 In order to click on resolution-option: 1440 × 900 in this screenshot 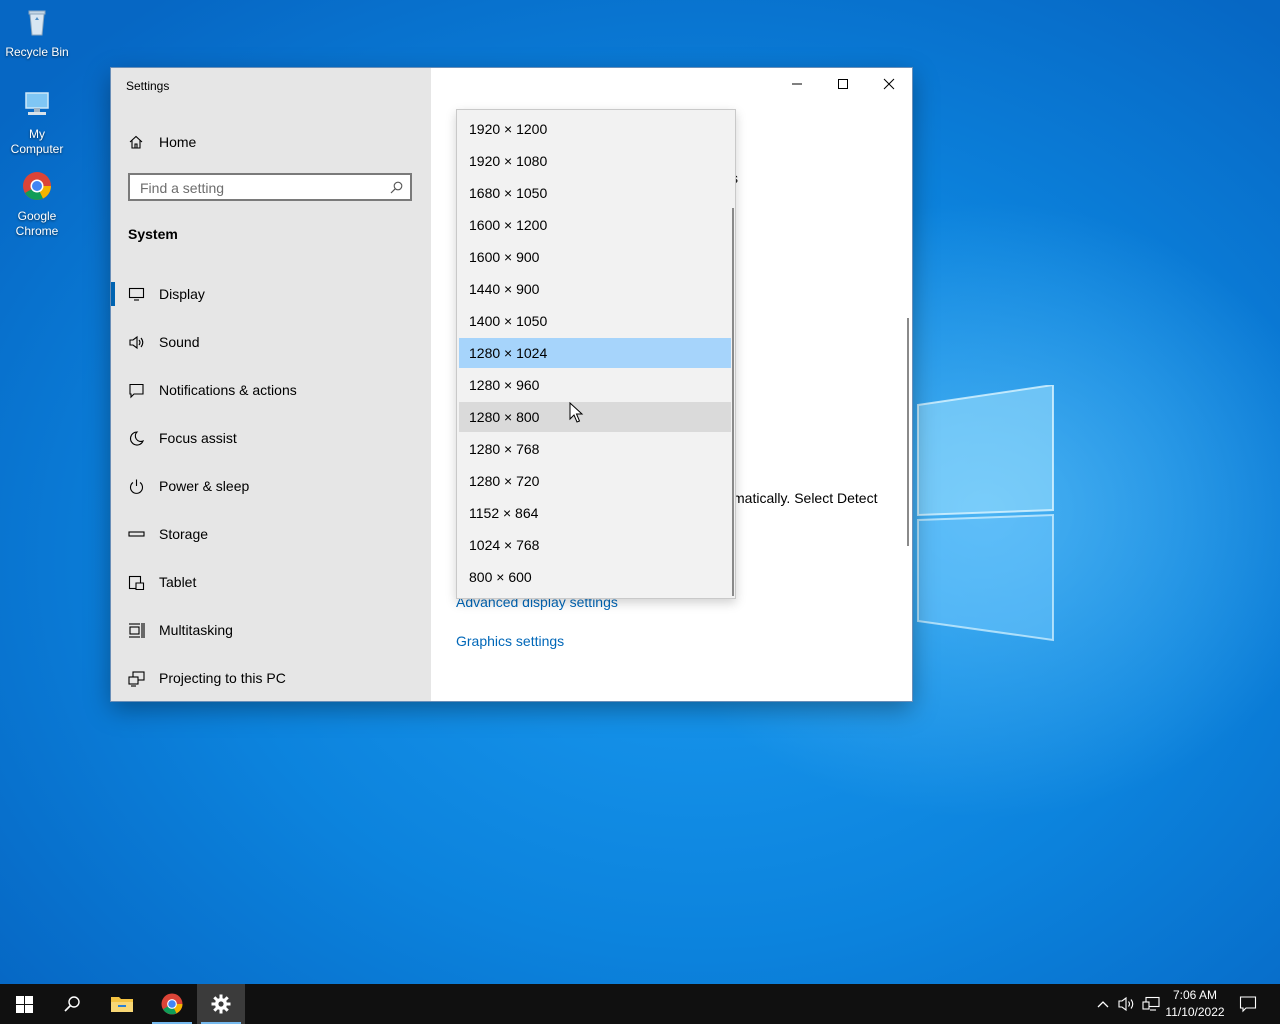, I will do `click(595, 289)`.